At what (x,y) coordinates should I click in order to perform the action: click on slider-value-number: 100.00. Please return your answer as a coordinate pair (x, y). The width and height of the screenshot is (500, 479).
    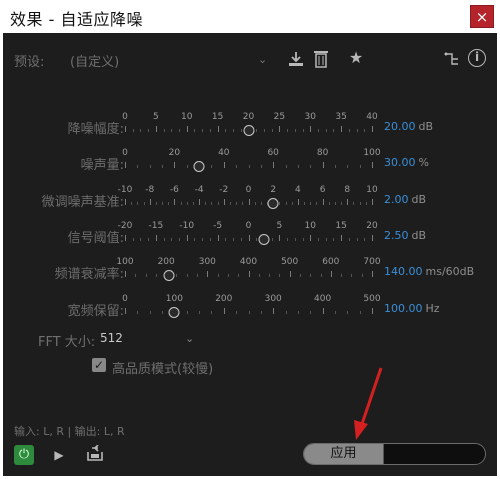
    Looking at the image, I should click on (403, 308).